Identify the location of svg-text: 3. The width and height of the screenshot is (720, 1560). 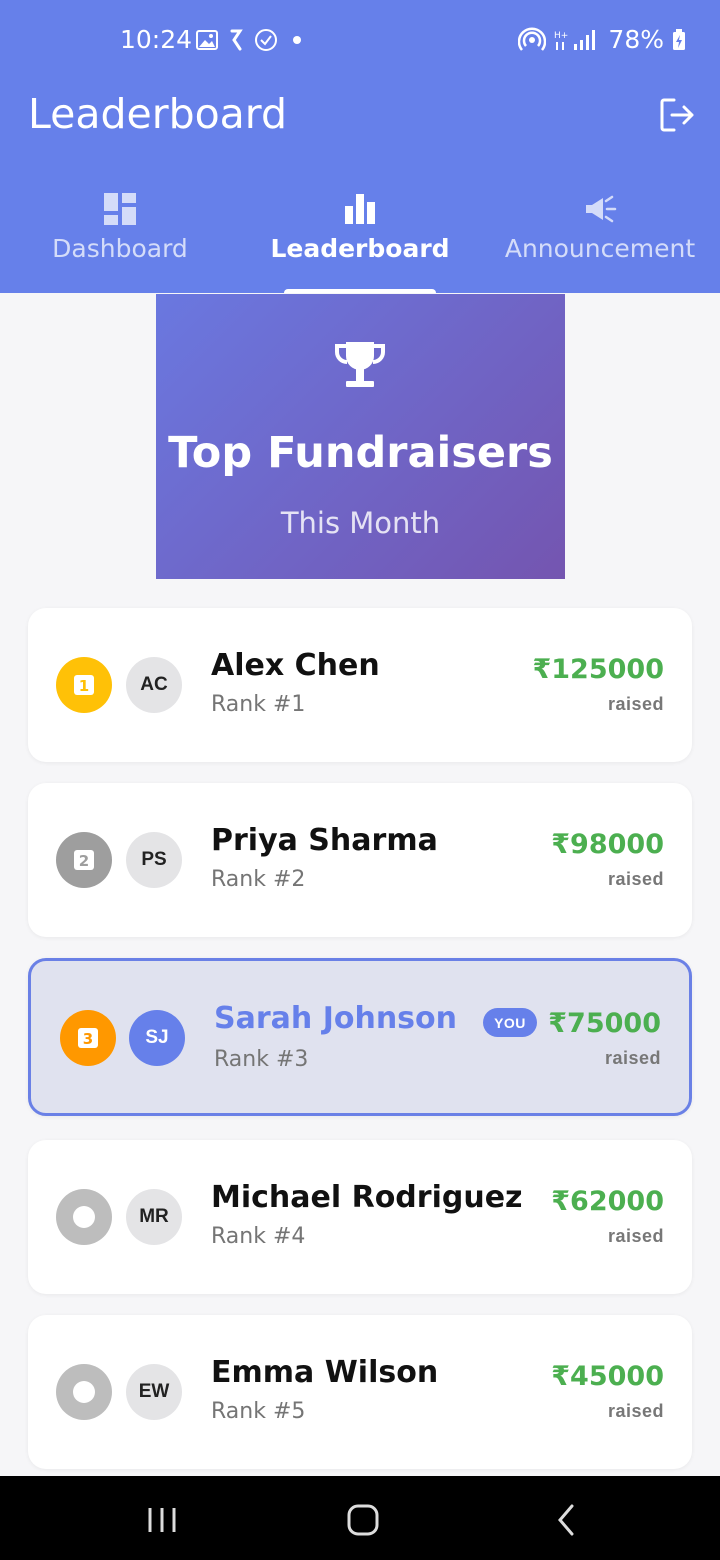
(88, 1039).